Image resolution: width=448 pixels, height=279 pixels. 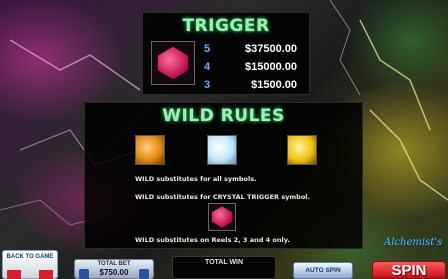 I want to click on total-win-label: TOTAL WIN, so click(x=224, y=262).